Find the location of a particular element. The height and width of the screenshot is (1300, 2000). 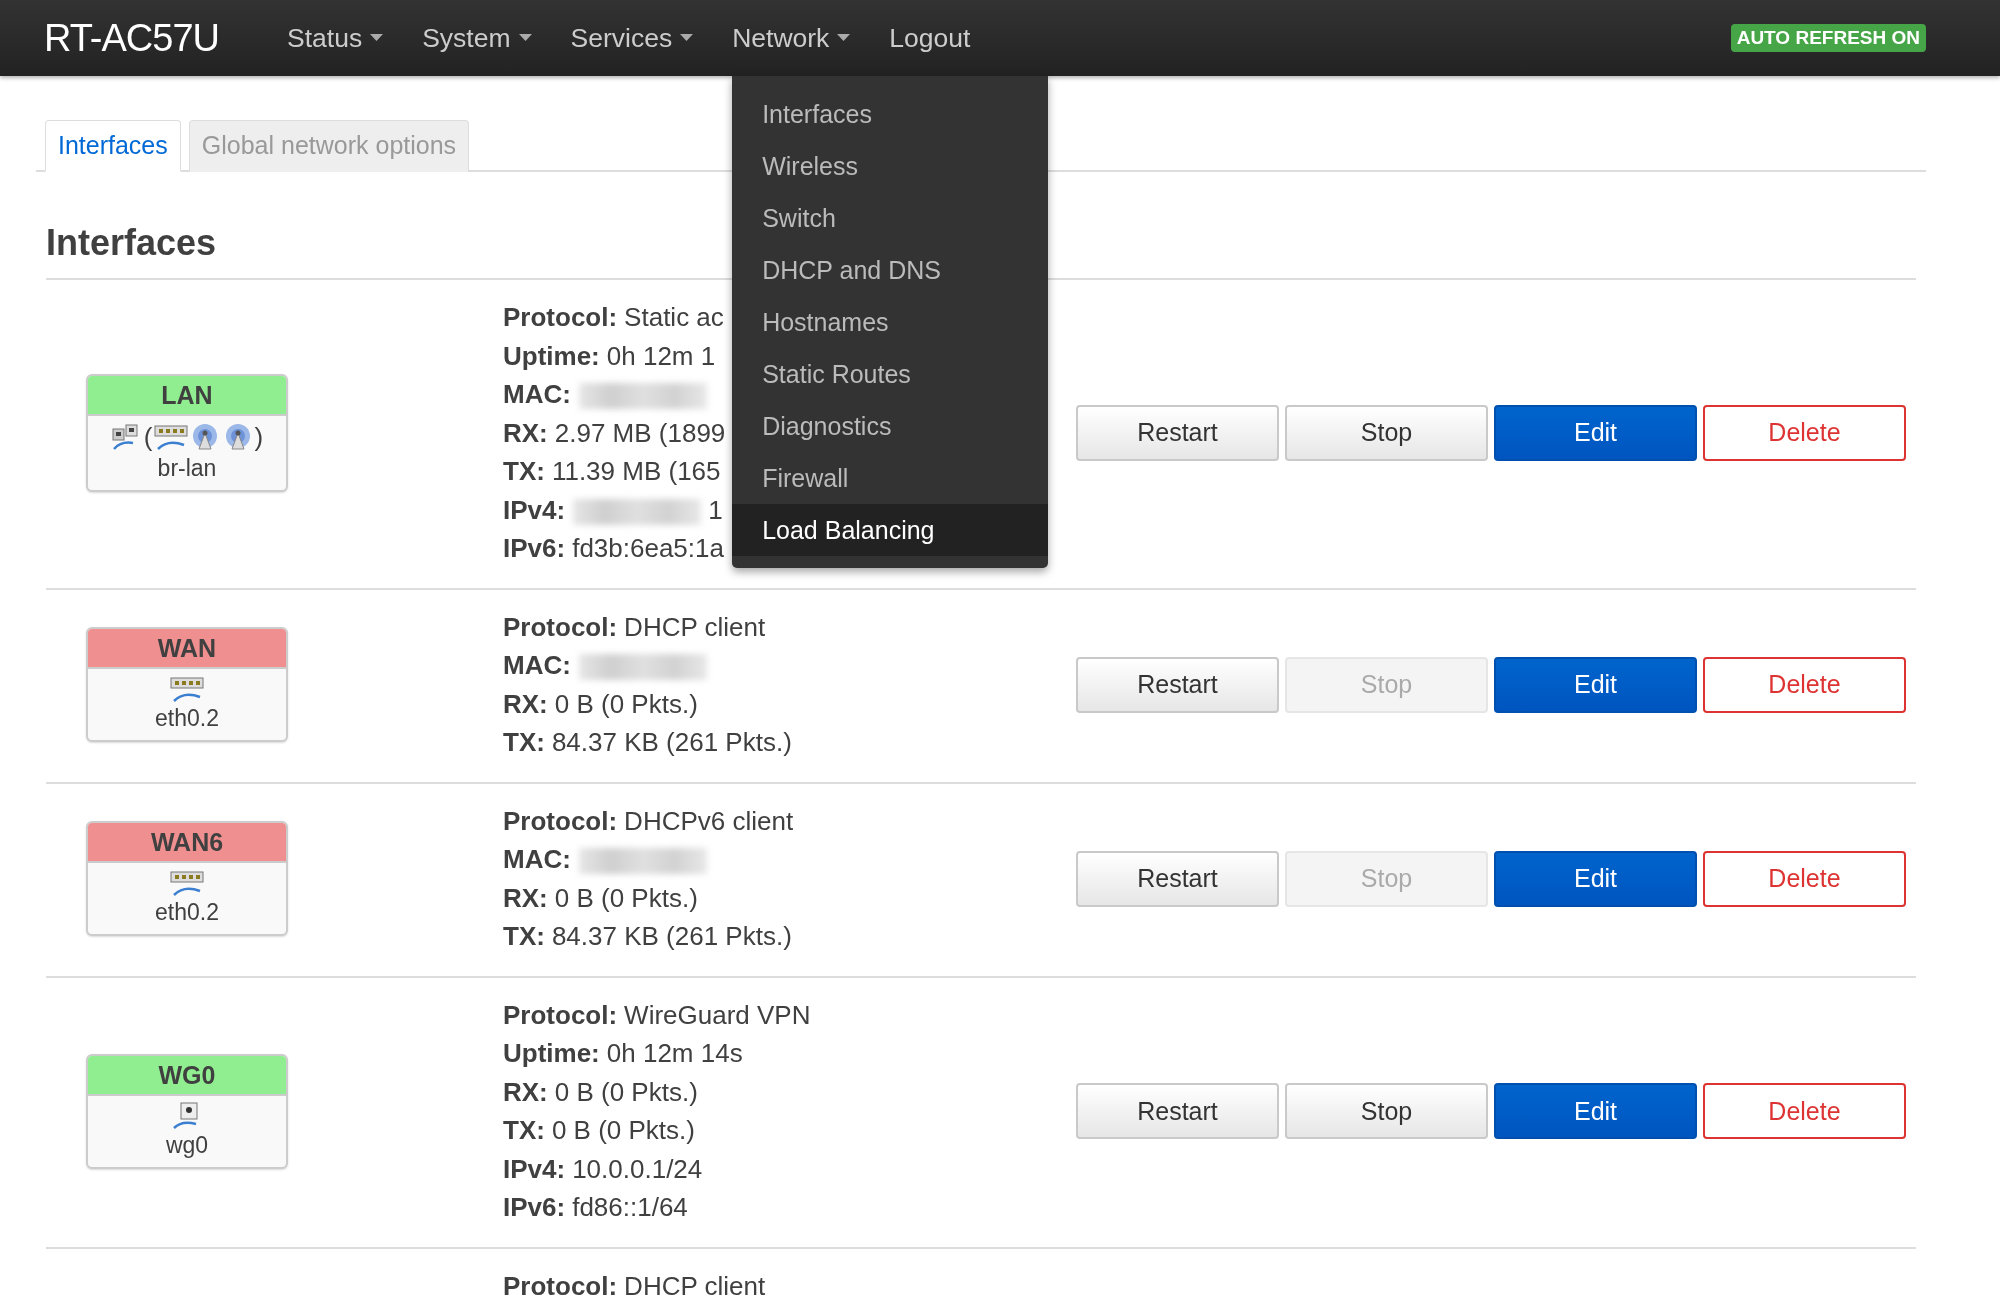

nav-menu-item: System is located at coordinates (476, 38).